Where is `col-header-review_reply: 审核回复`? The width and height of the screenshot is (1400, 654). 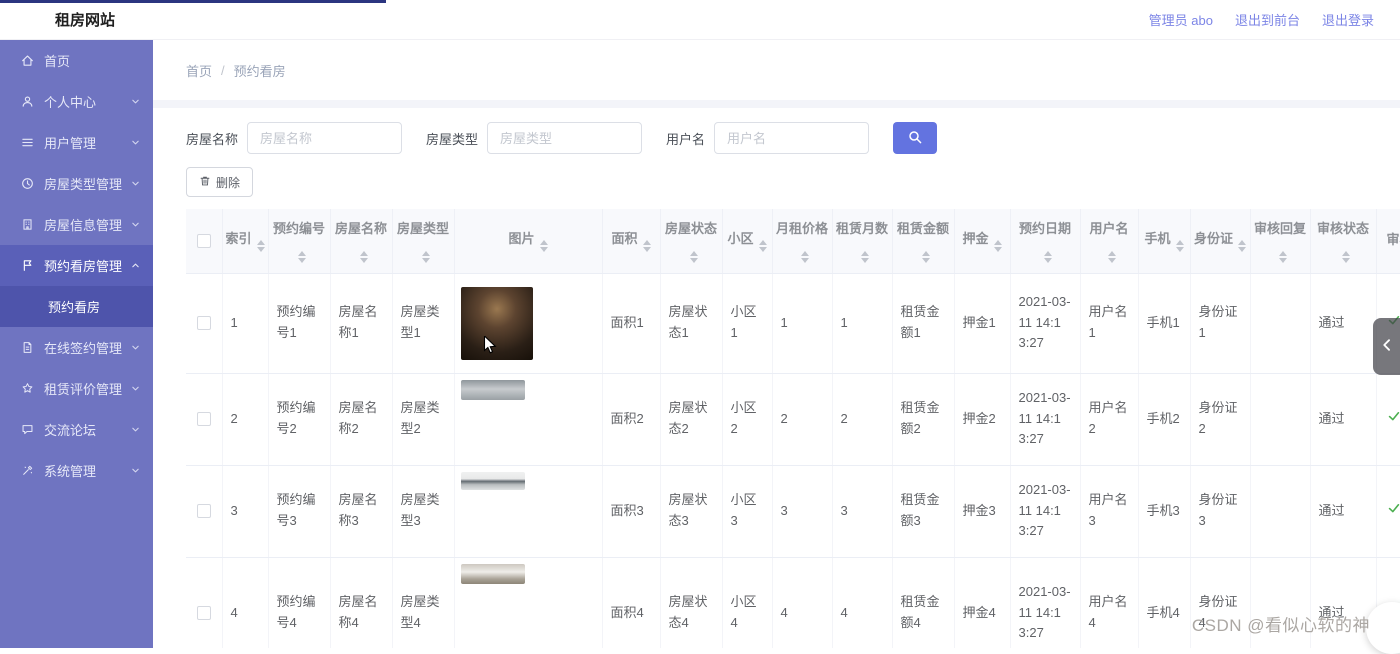 col-header-review_reply: 审核回复 is located at coordinates (1280, 241).